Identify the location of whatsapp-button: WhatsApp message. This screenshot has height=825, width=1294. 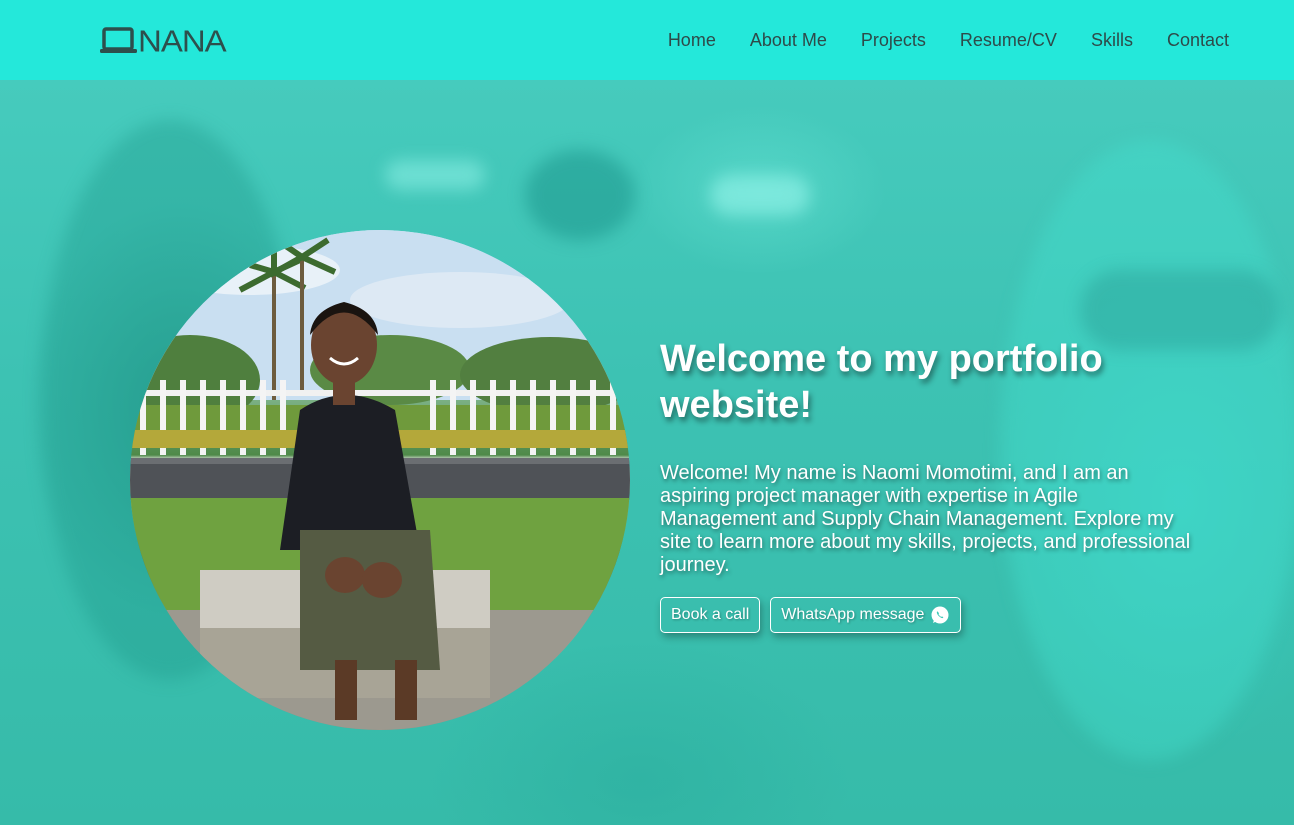
(866, 615).